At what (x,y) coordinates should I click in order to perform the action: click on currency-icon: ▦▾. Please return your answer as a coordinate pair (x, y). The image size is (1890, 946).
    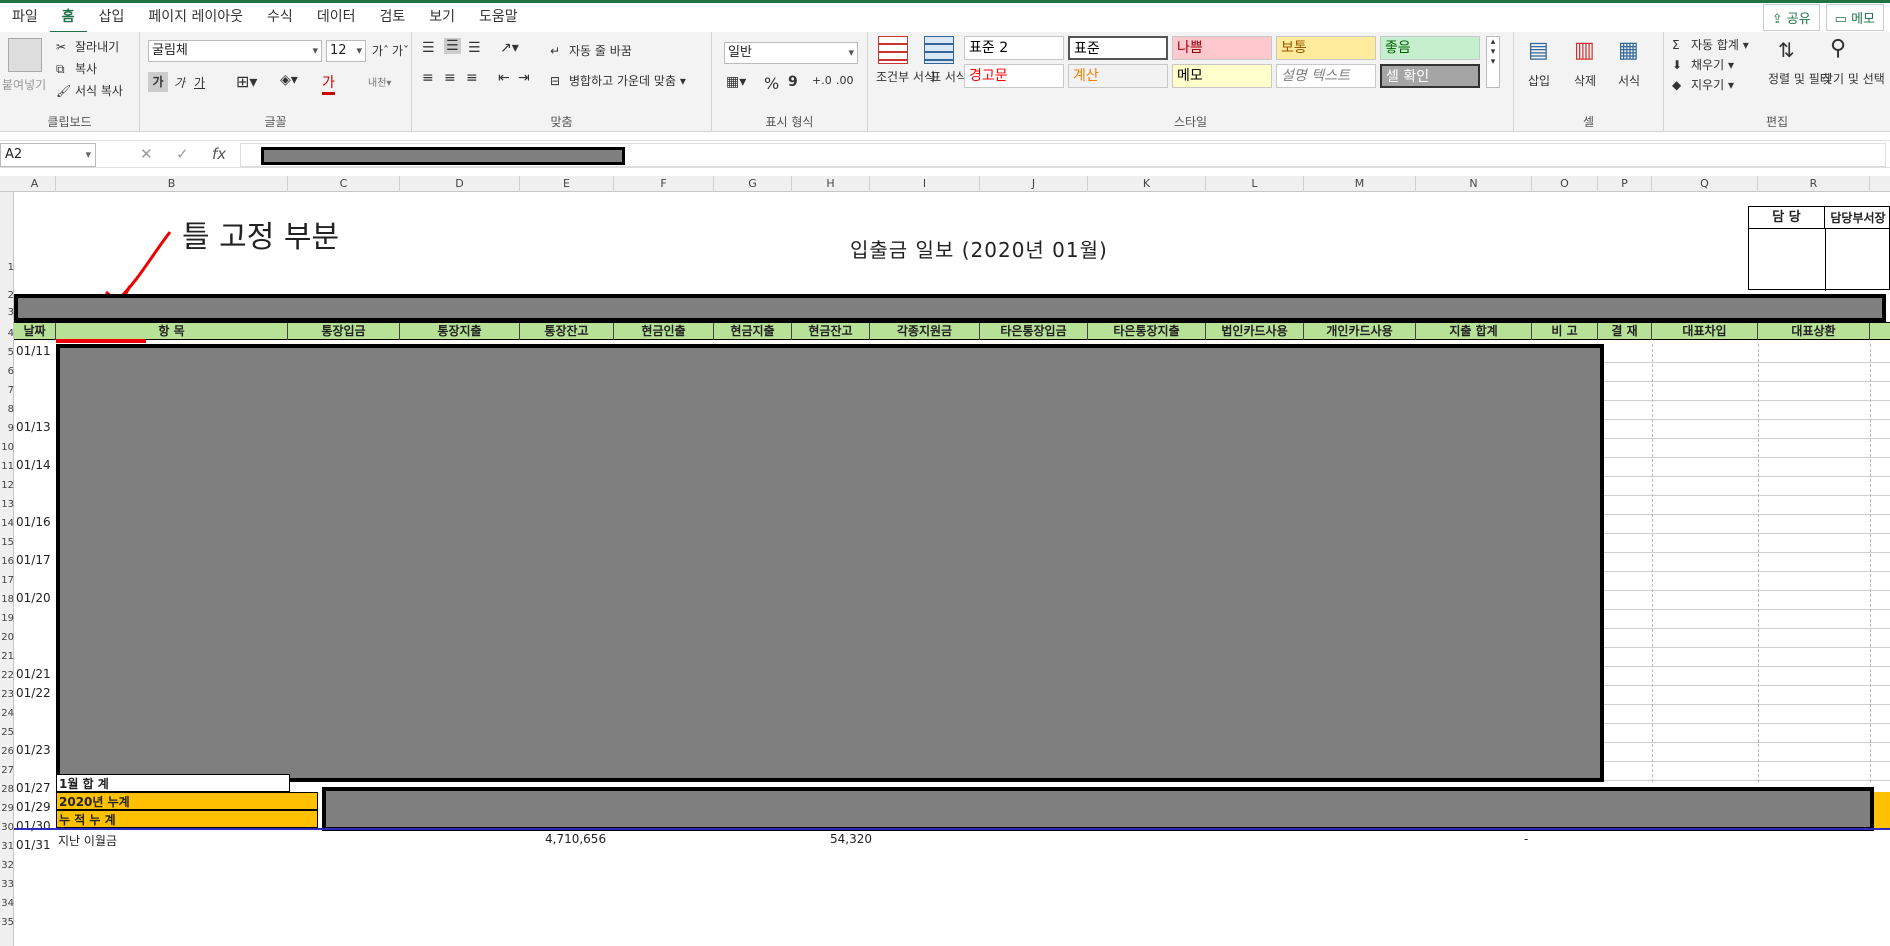
    Looking at the image, I should click on (736, 82).